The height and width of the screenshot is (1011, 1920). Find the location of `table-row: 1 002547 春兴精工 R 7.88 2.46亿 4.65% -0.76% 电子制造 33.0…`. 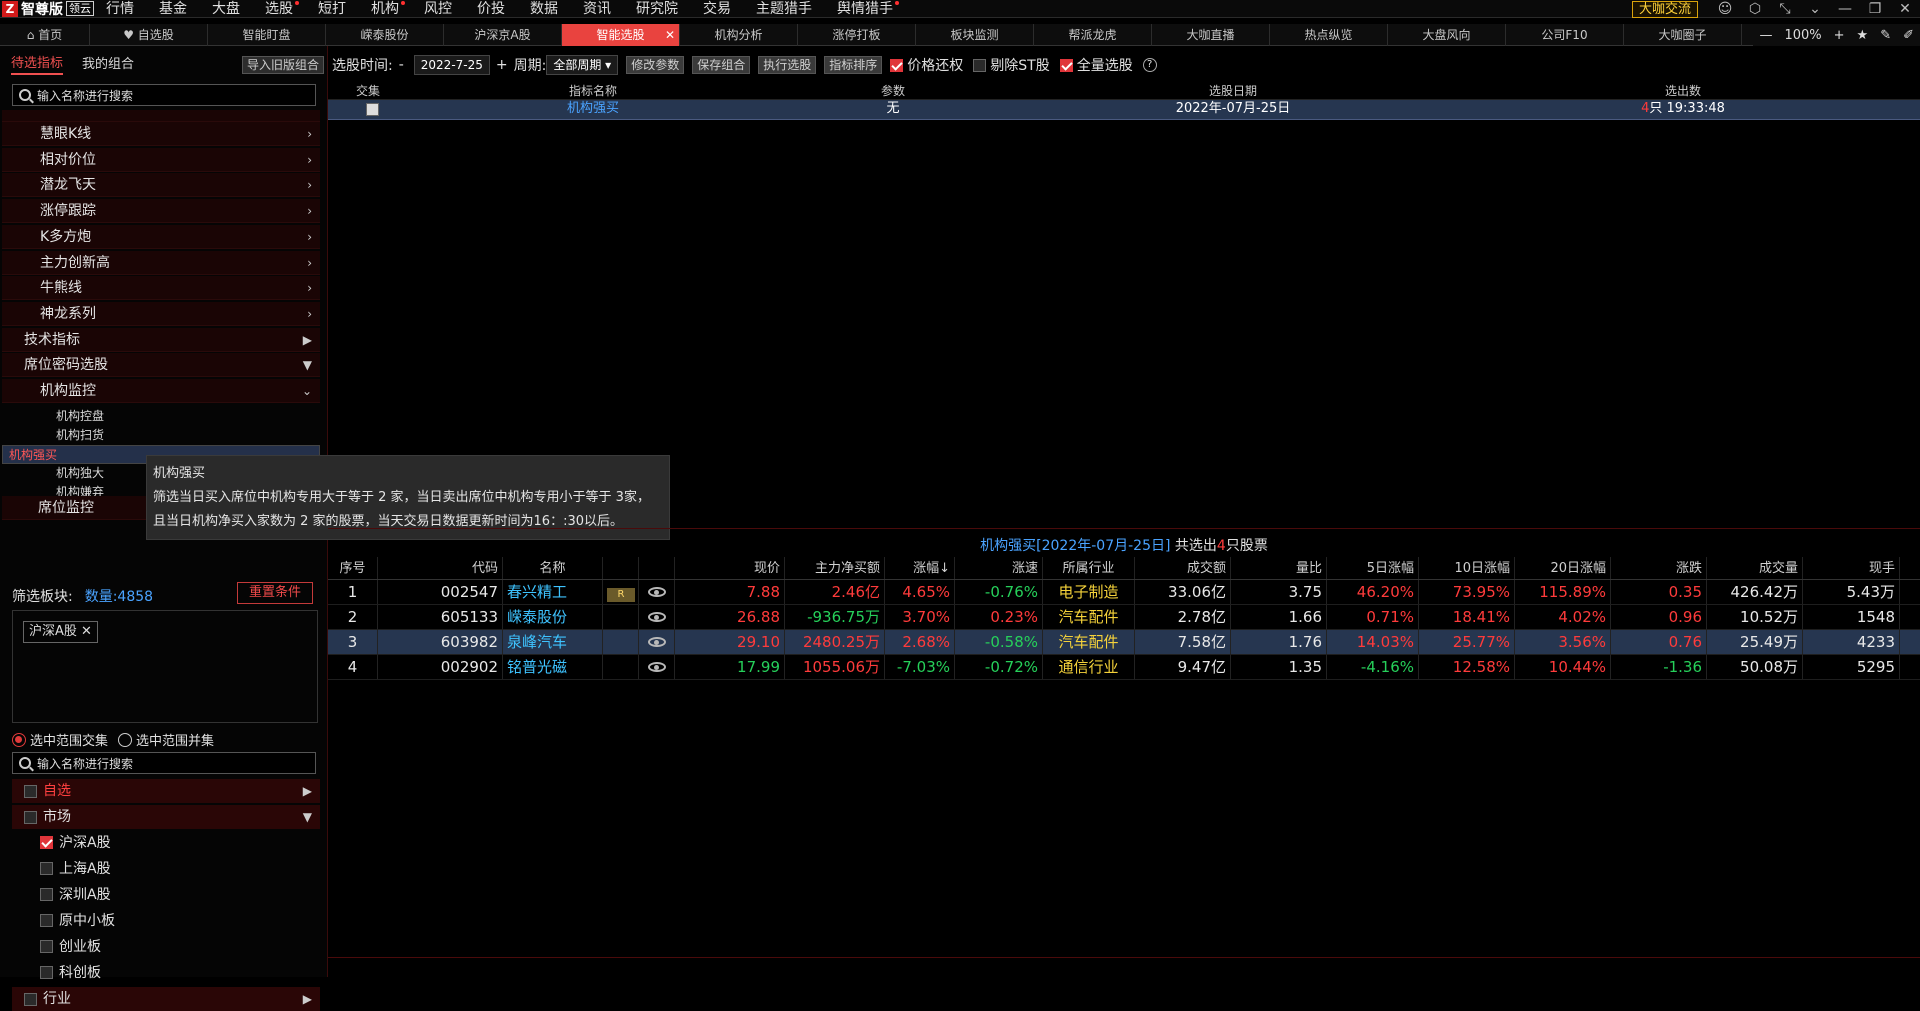

table-row: 1 002547 春兴精工 R 7.88 2.46亿 4.65% -0.76% 电子制造 33.0… is located at coordinates (1124, 592).